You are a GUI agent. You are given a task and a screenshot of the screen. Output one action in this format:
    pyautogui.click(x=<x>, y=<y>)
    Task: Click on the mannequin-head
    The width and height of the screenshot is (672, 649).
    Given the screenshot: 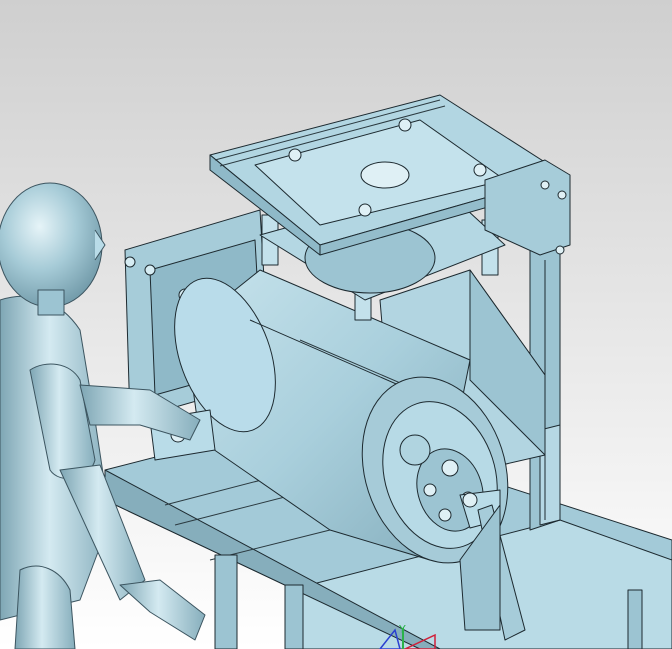 What is the action you would take?
    pyautogui.click(x=51, y=245)
    